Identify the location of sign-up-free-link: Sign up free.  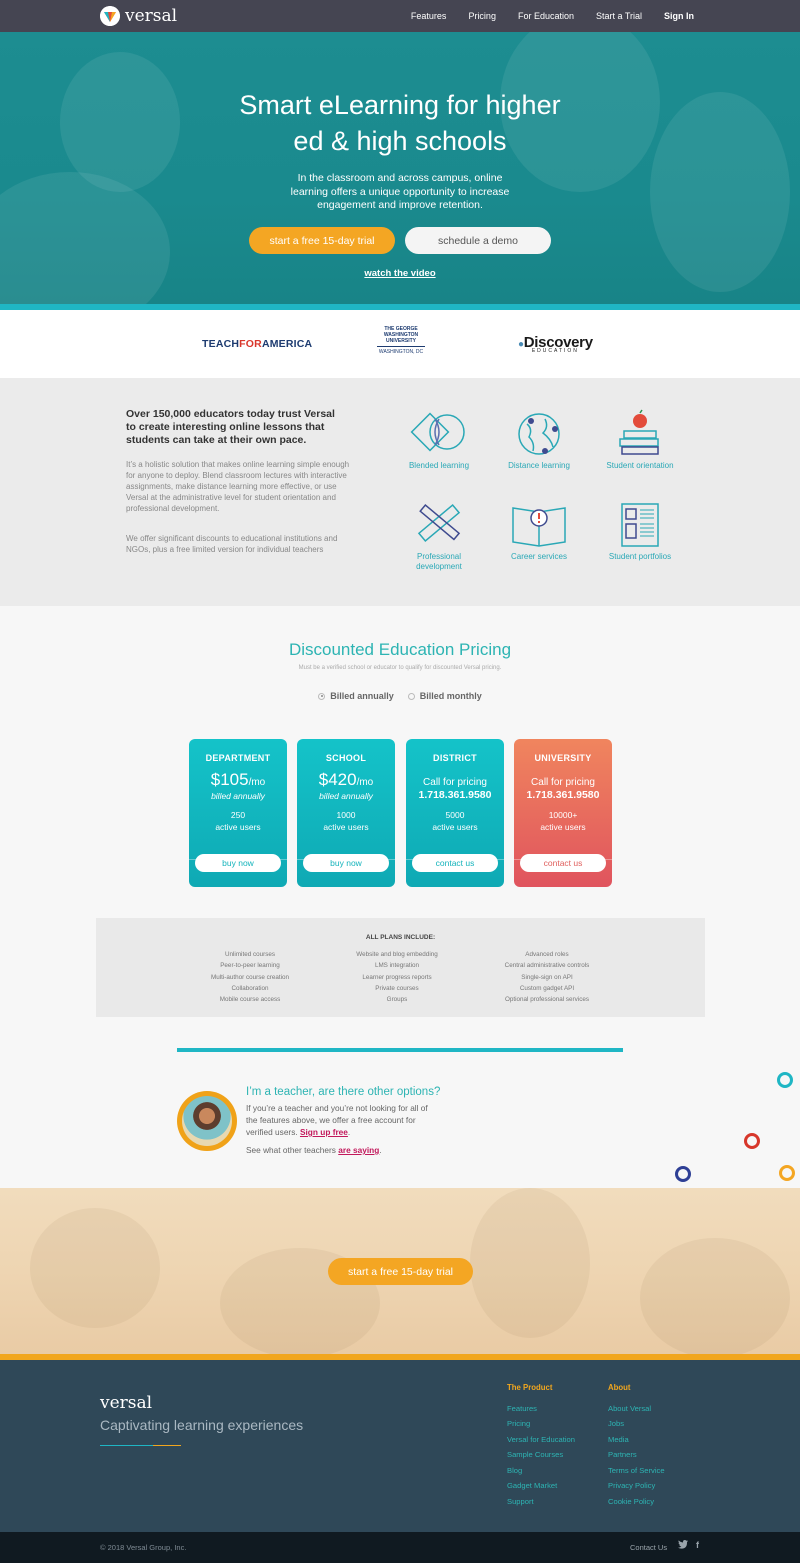
(324, 1132).